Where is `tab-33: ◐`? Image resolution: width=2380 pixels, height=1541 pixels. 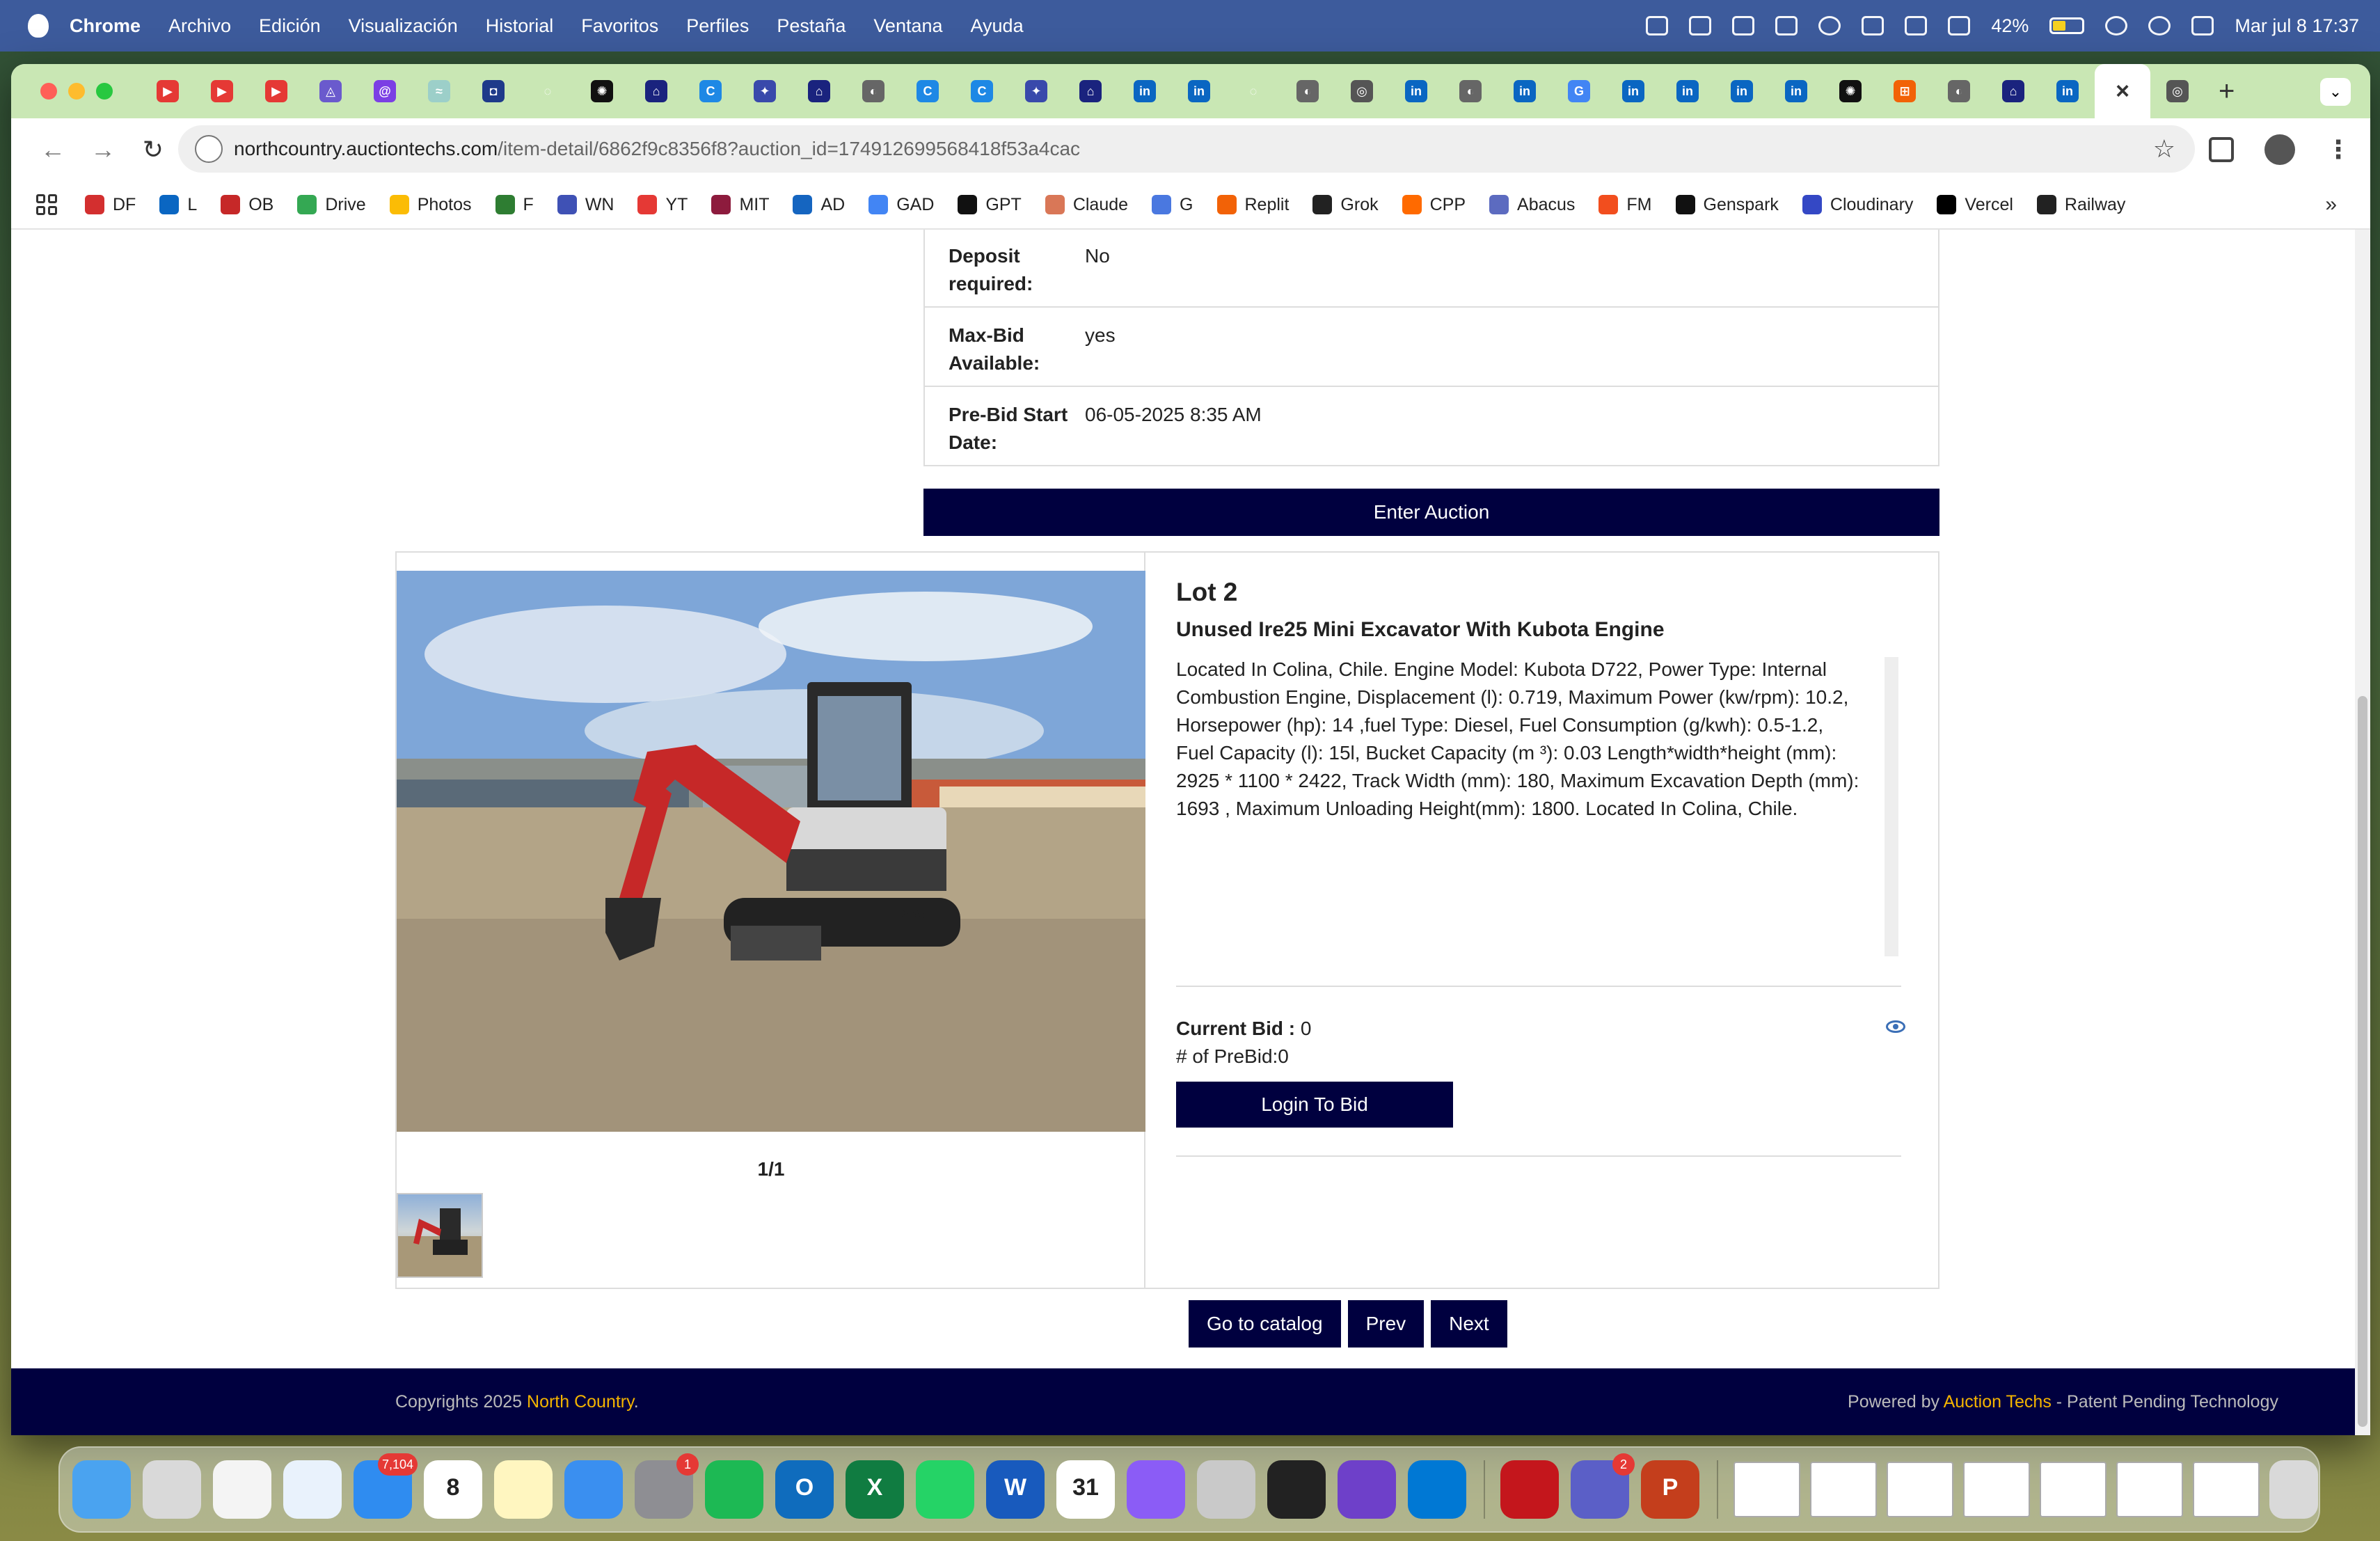
tab-33: ◐ is located at coordinates (1959, 91).